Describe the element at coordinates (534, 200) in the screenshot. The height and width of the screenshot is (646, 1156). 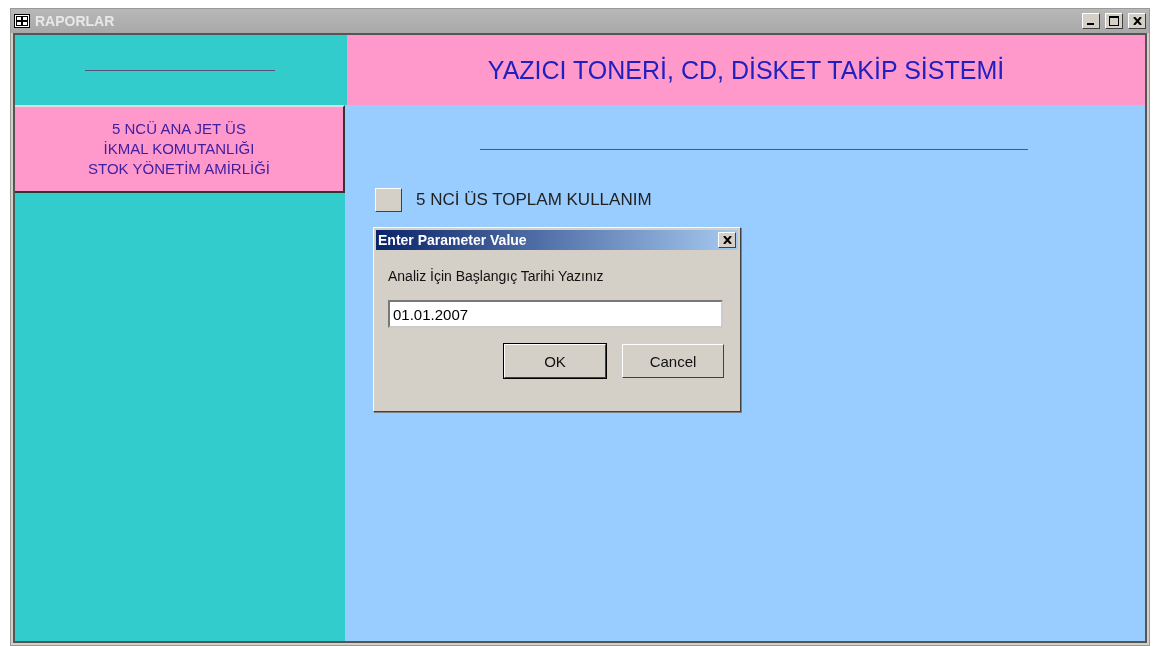
I see `report-label: 5 NCİ ÜS TOPLAM KULLANIM` at that location.